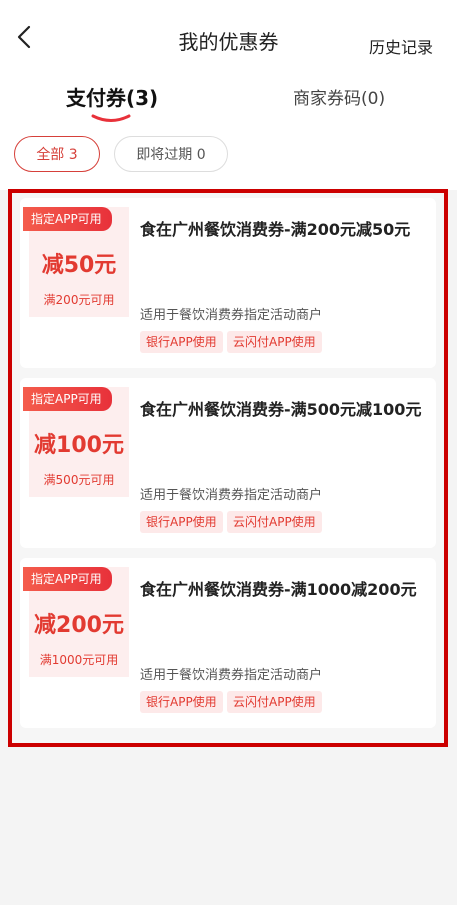 This screenshot has width=457, height=905. I want to click on usage-condition: 满500元可用, so click(79, 480).